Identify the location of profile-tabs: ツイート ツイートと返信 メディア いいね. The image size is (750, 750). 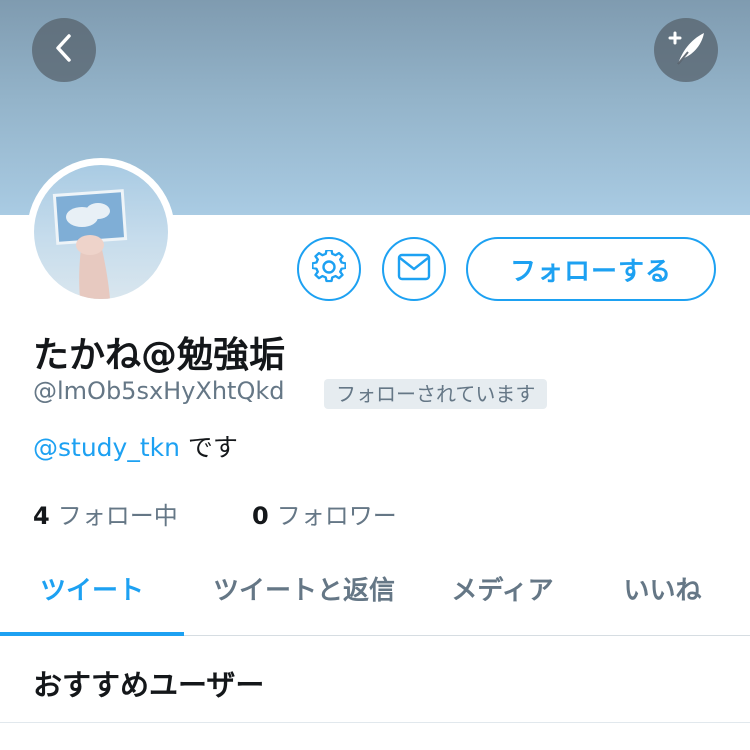
(375, 598).